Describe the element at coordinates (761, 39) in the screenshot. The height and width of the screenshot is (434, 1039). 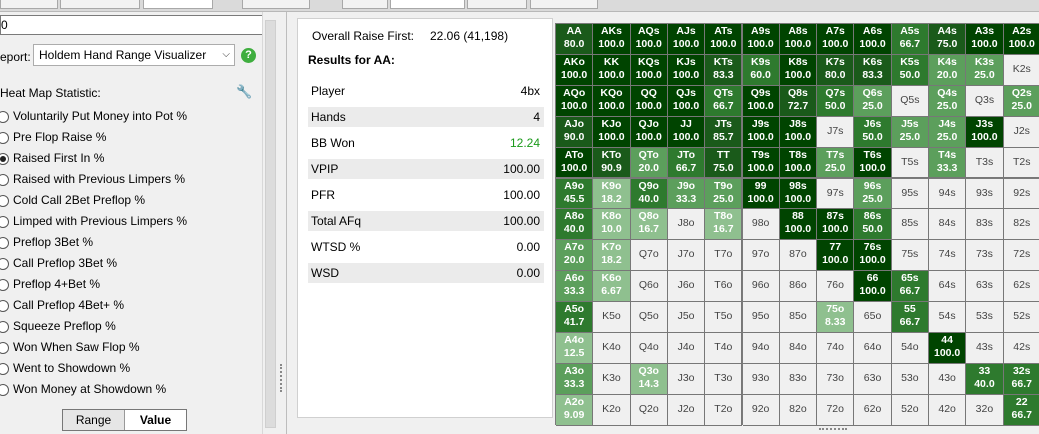
I see `hand-cell: A9s 100.0` at that location.